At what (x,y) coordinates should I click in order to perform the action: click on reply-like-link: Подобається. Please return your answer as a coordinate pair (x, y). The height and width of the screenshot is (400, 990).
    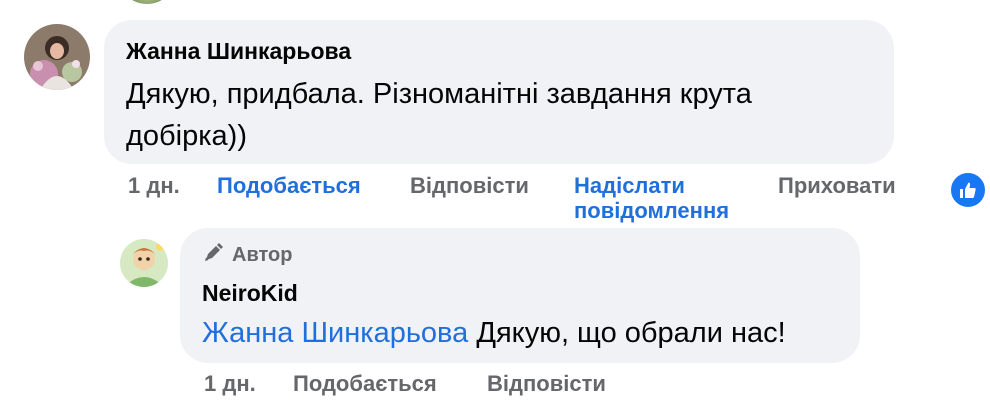
    Looking at the image, I should click on (365, 384).